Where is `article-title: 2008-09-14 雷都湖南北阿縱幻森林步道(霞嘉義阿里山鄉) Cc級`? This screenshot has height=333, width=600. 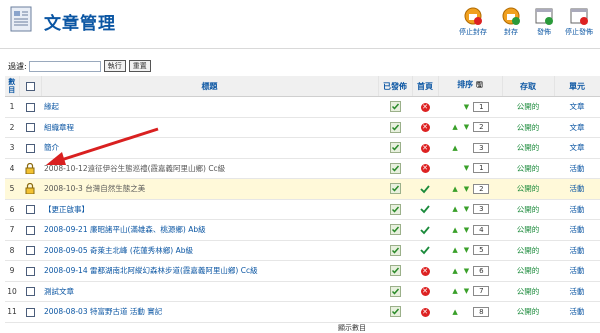 article-title: 2008-09-14 雷都湖南北阿縱幻森林步道(霞嘉義阿里山鄉) Cc級 is located at coordinates (151, 270).